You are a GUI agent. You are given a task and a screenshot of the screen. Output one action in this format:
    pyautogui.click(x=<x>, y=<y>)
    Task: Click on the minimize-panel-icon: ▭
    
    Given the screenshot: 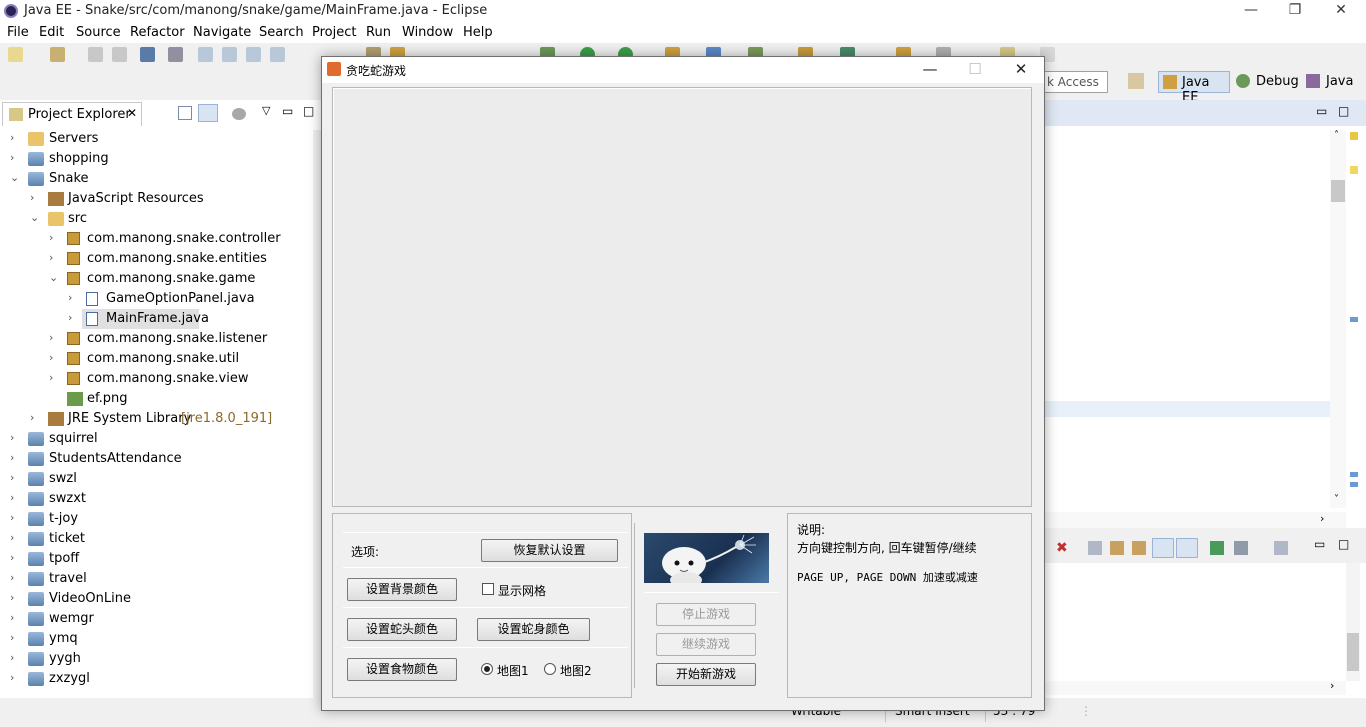 What is the action you would take?
    pyautogui.click(x=1319, y=544)
    